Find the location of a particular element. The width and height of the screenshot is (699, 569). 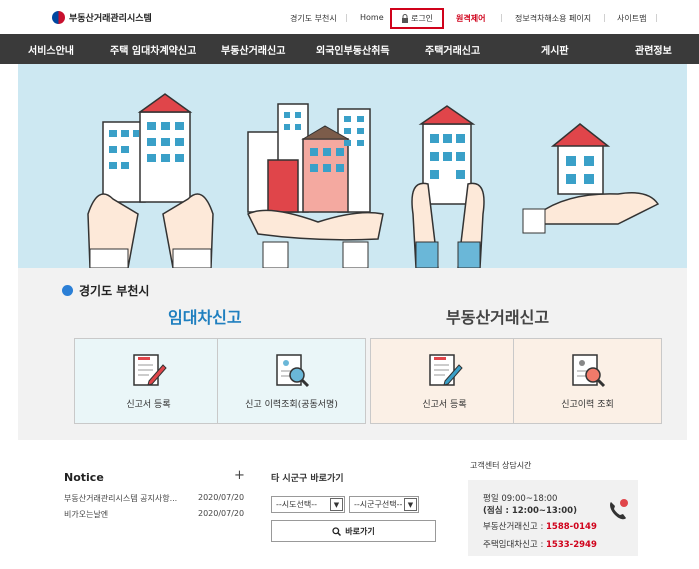

contact-rent-line: 주택임대차신고 : 1533-2949 is located at coordinates (540, 544).